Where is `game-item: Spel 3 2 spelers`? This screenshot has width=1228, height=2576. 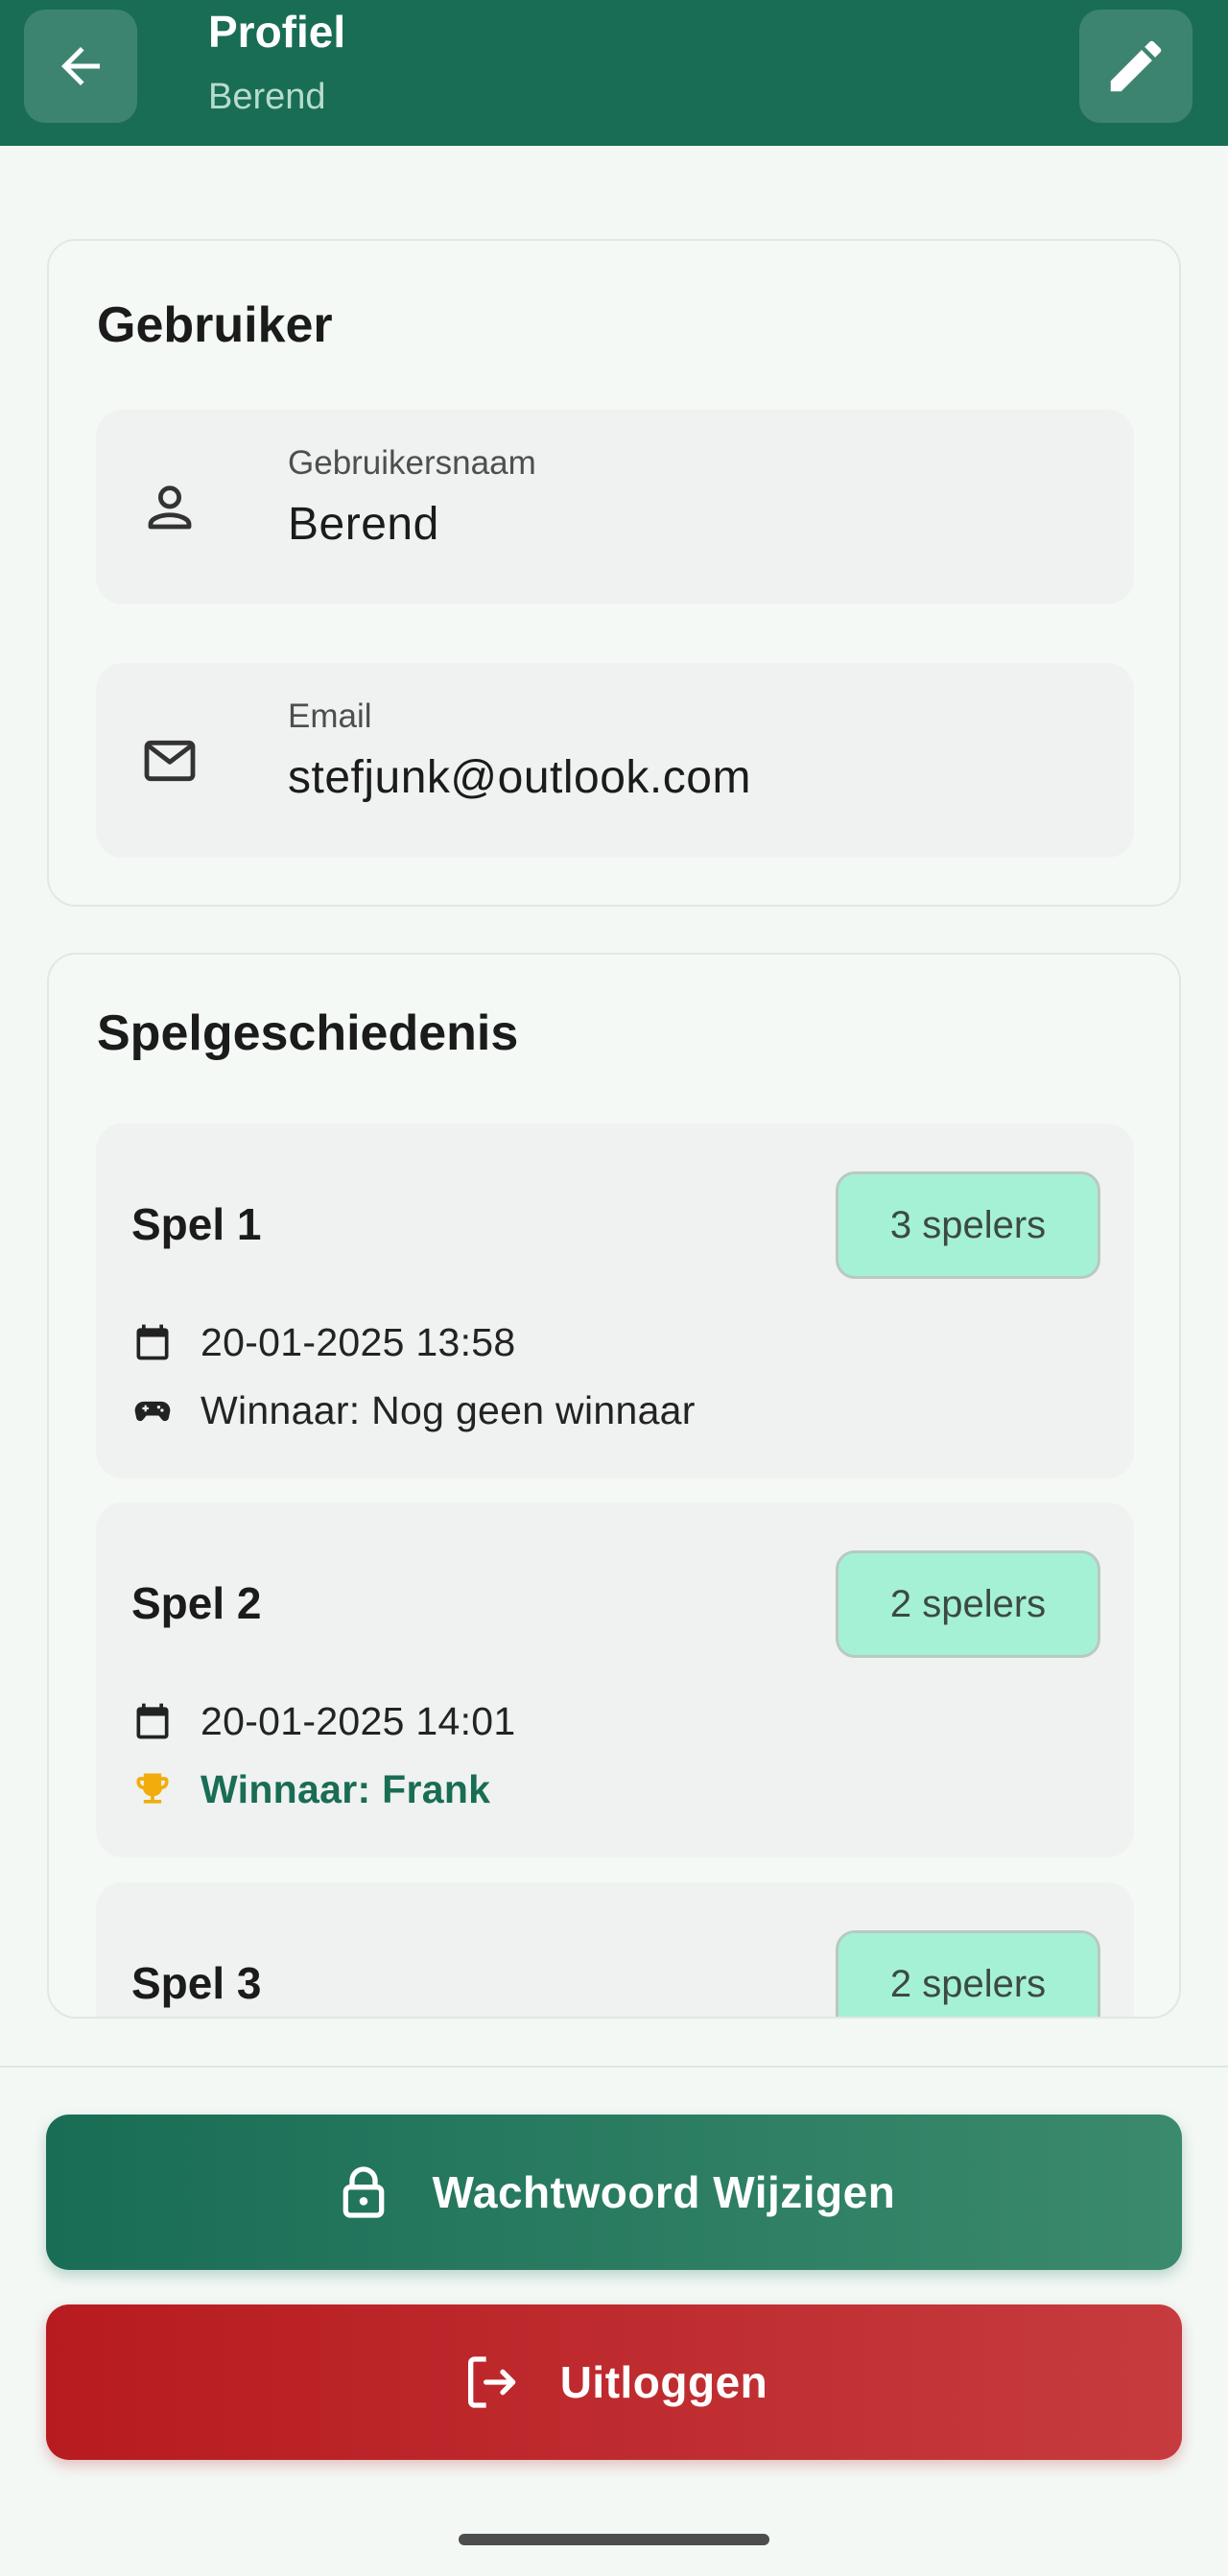 game-item: Spel 3 2 spelers is located at coordinates (615, 1950).